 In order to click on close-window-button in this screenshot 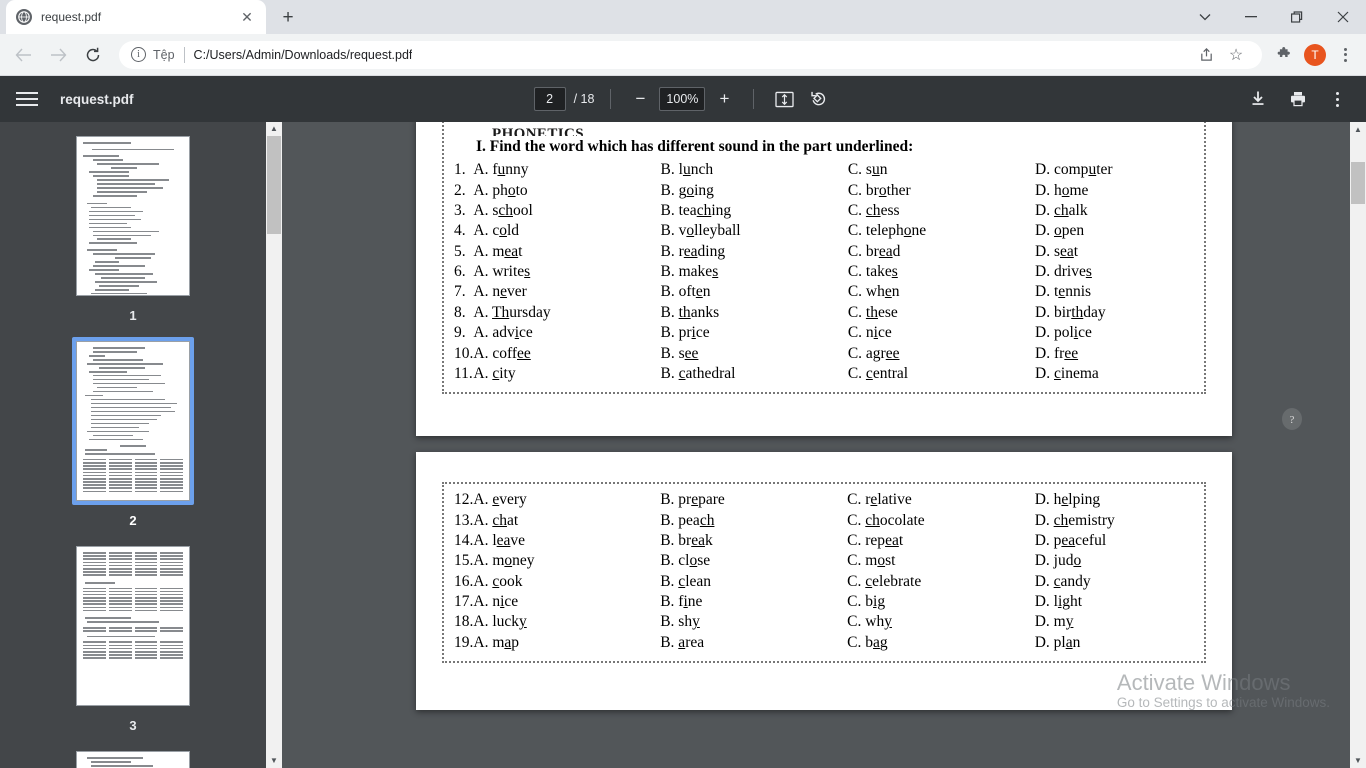, I will do `click(1343, 17)`.